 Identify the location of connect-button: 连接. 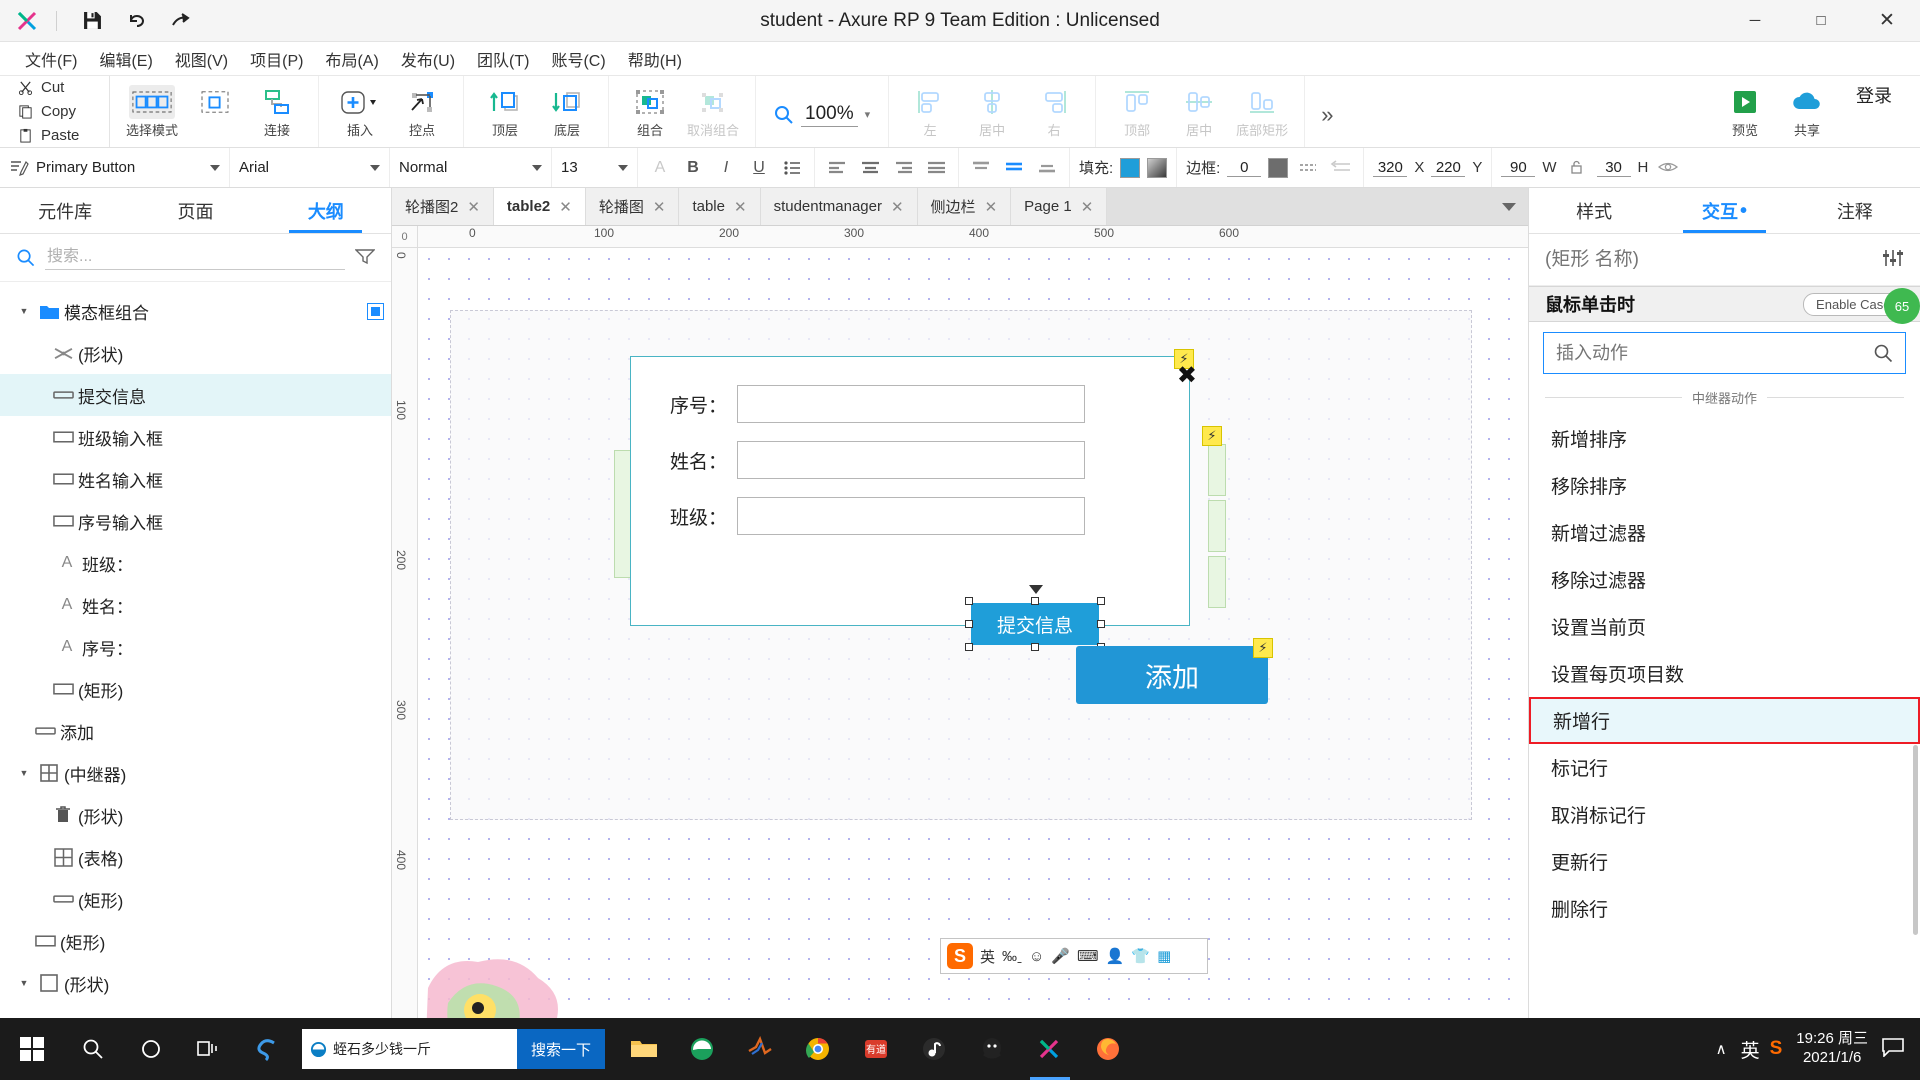
(277, 110).